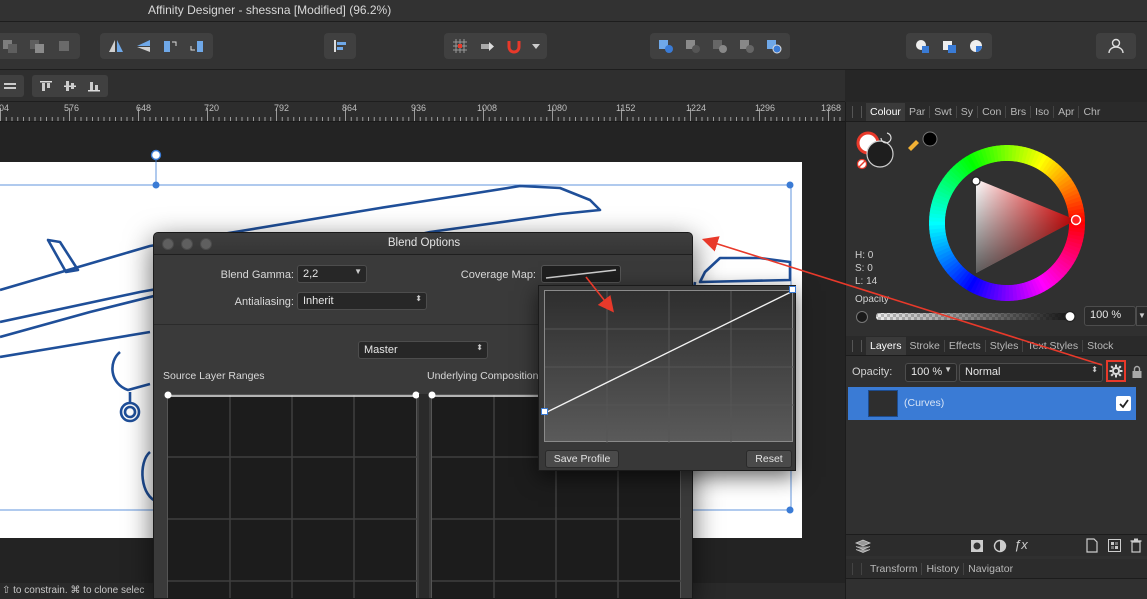 Image resolution: width=1147 pixels, height=599 pixels. Describe the element at coordinates (582, 459) in the screenshot. I see `save-profile-button: Save Profile` at that location.